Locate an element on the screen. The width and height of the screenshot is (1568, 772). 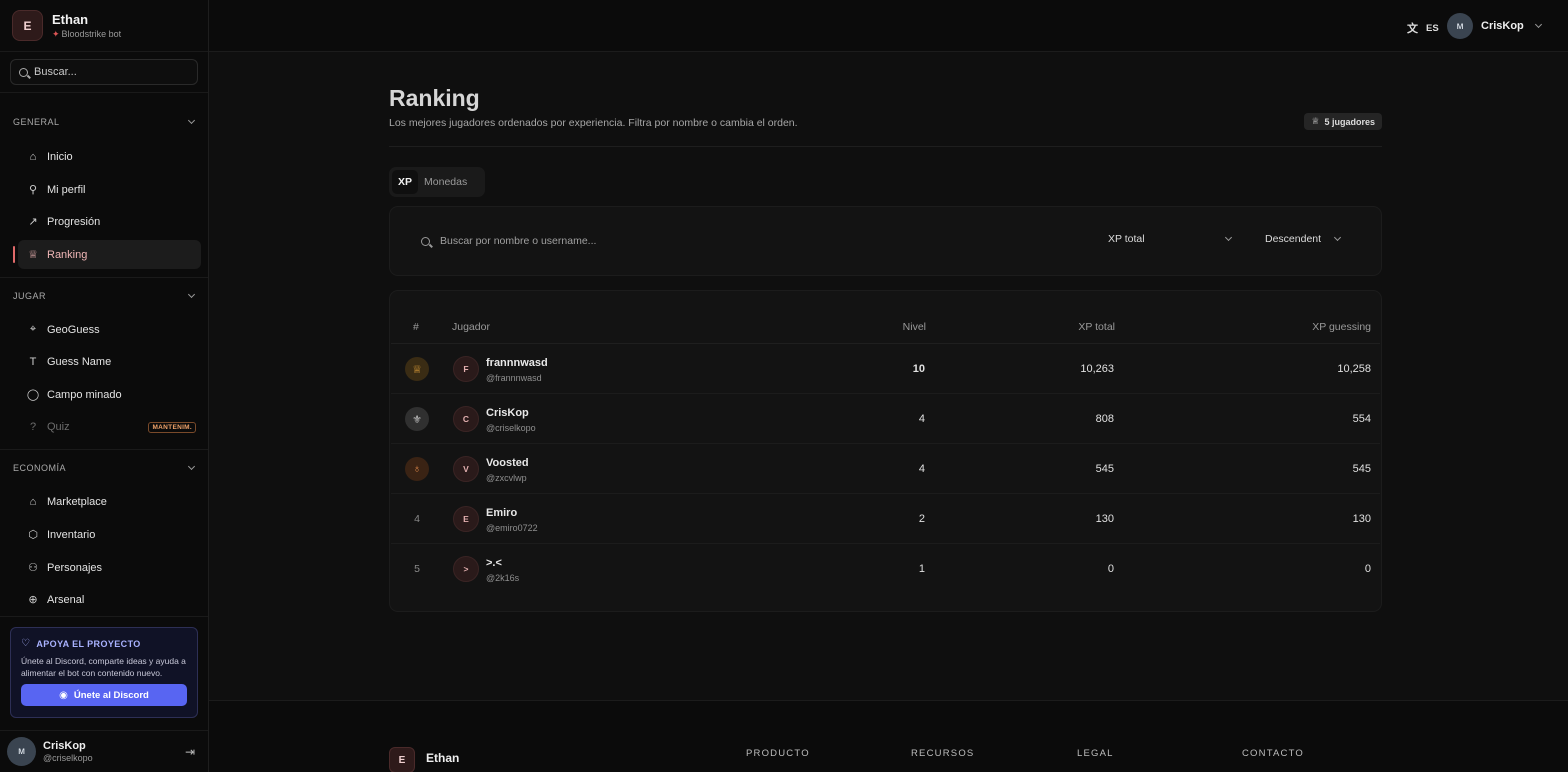
maintenance-badge: MANTENIM. is located at coordinates (172, 427).